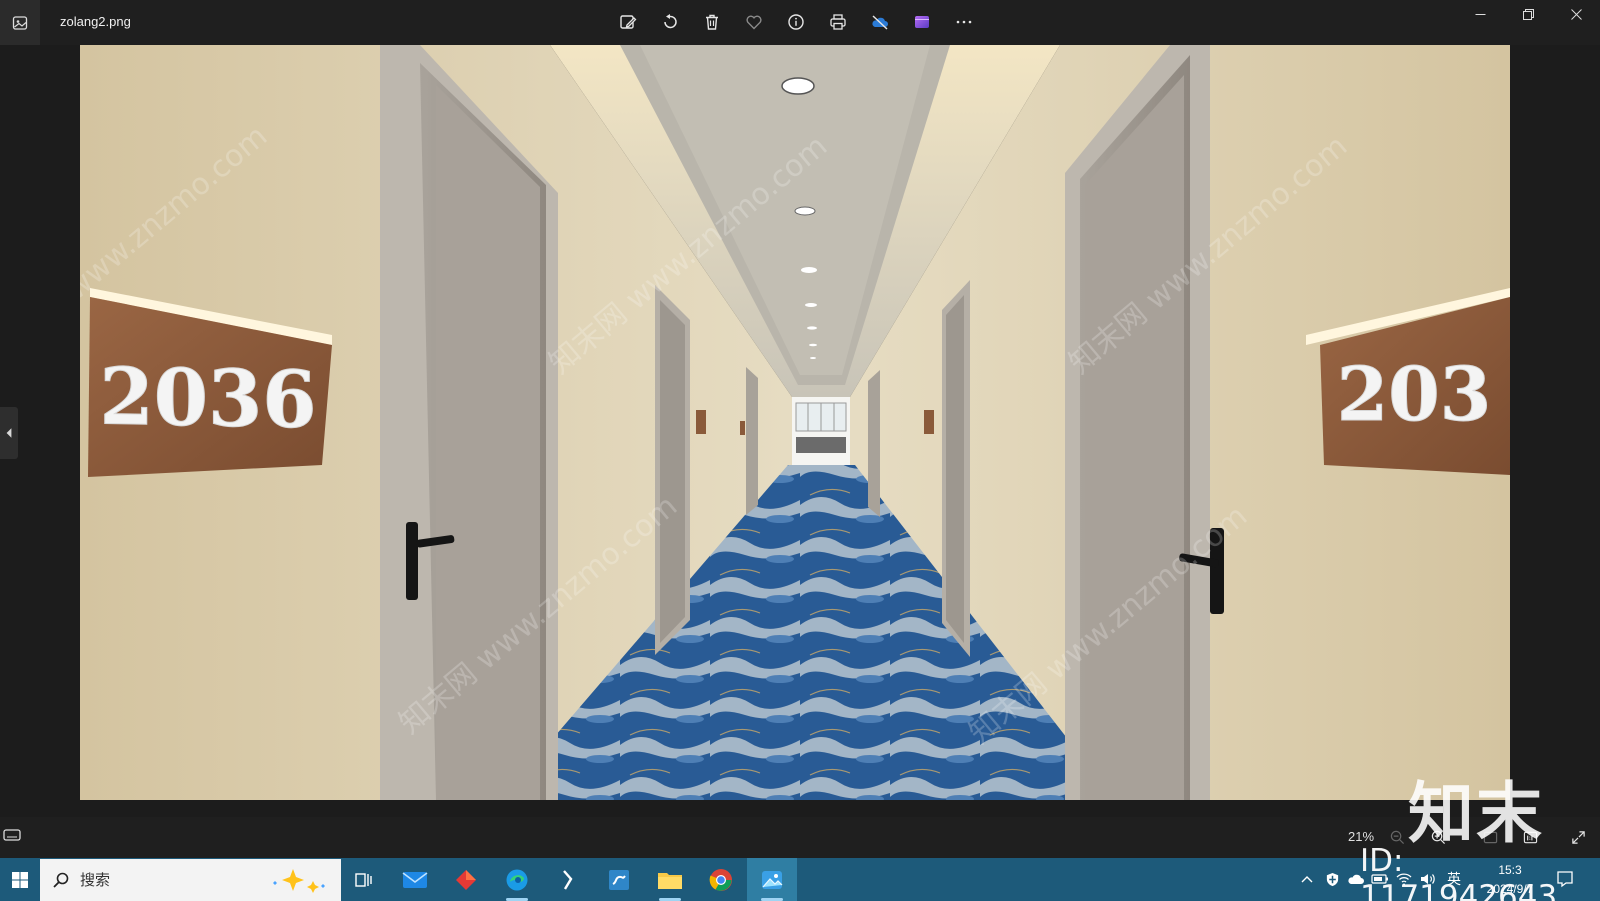 This screenshot has height=901, width=1600. I want to click on search-input, so click(170, 880).